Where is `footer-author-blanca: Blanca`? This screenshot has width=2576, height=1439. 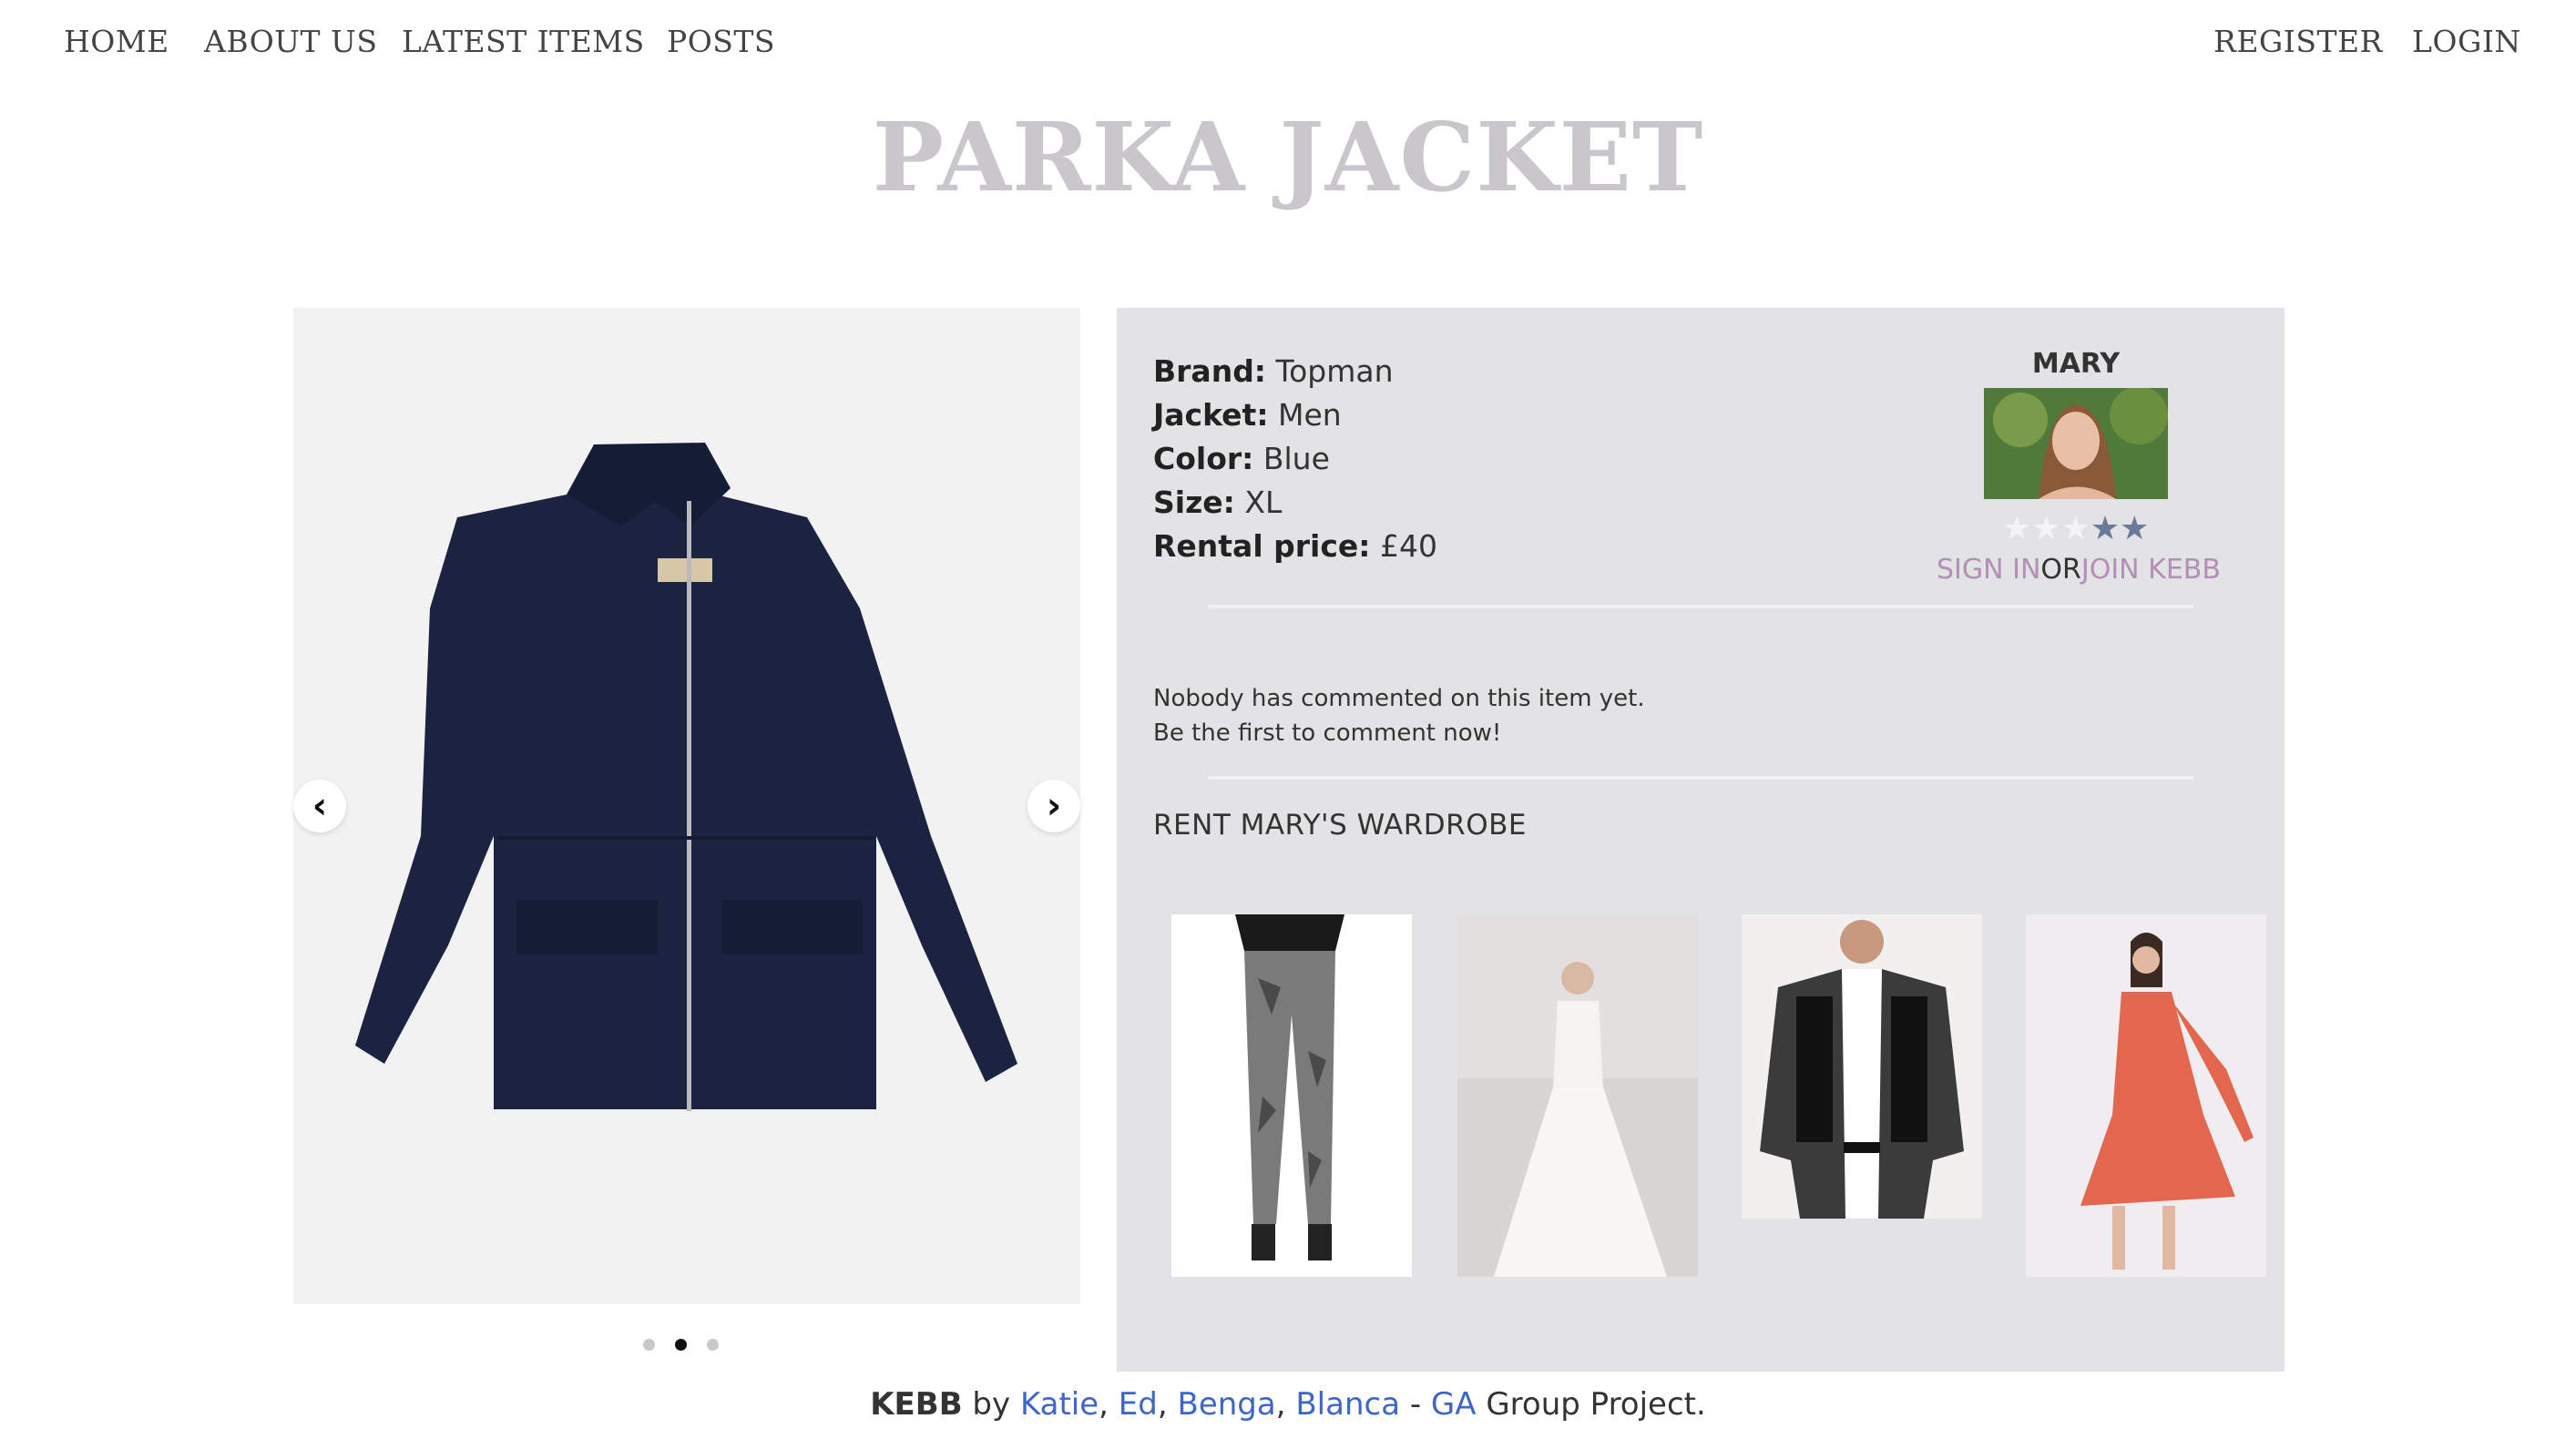 footer-author-blanca: Blanca is located at coordinates (1347, 1404).